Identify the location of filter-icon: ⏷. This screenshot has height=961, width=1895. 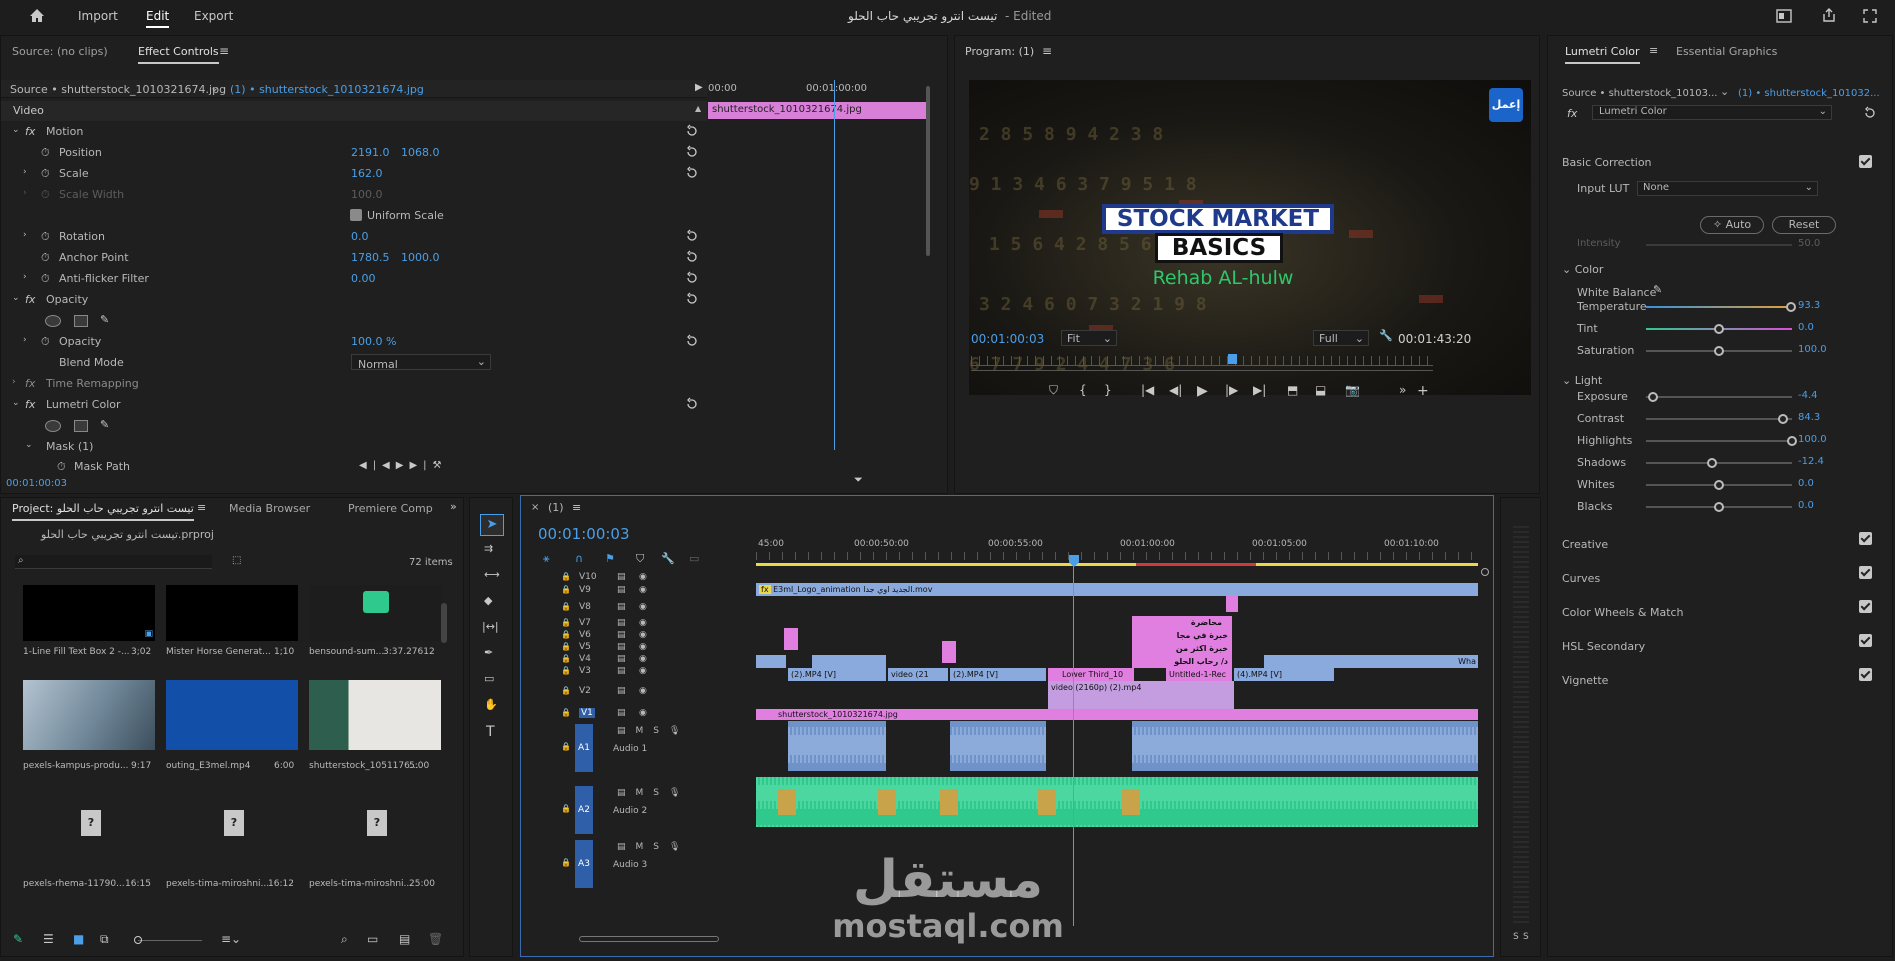
(858, 480).